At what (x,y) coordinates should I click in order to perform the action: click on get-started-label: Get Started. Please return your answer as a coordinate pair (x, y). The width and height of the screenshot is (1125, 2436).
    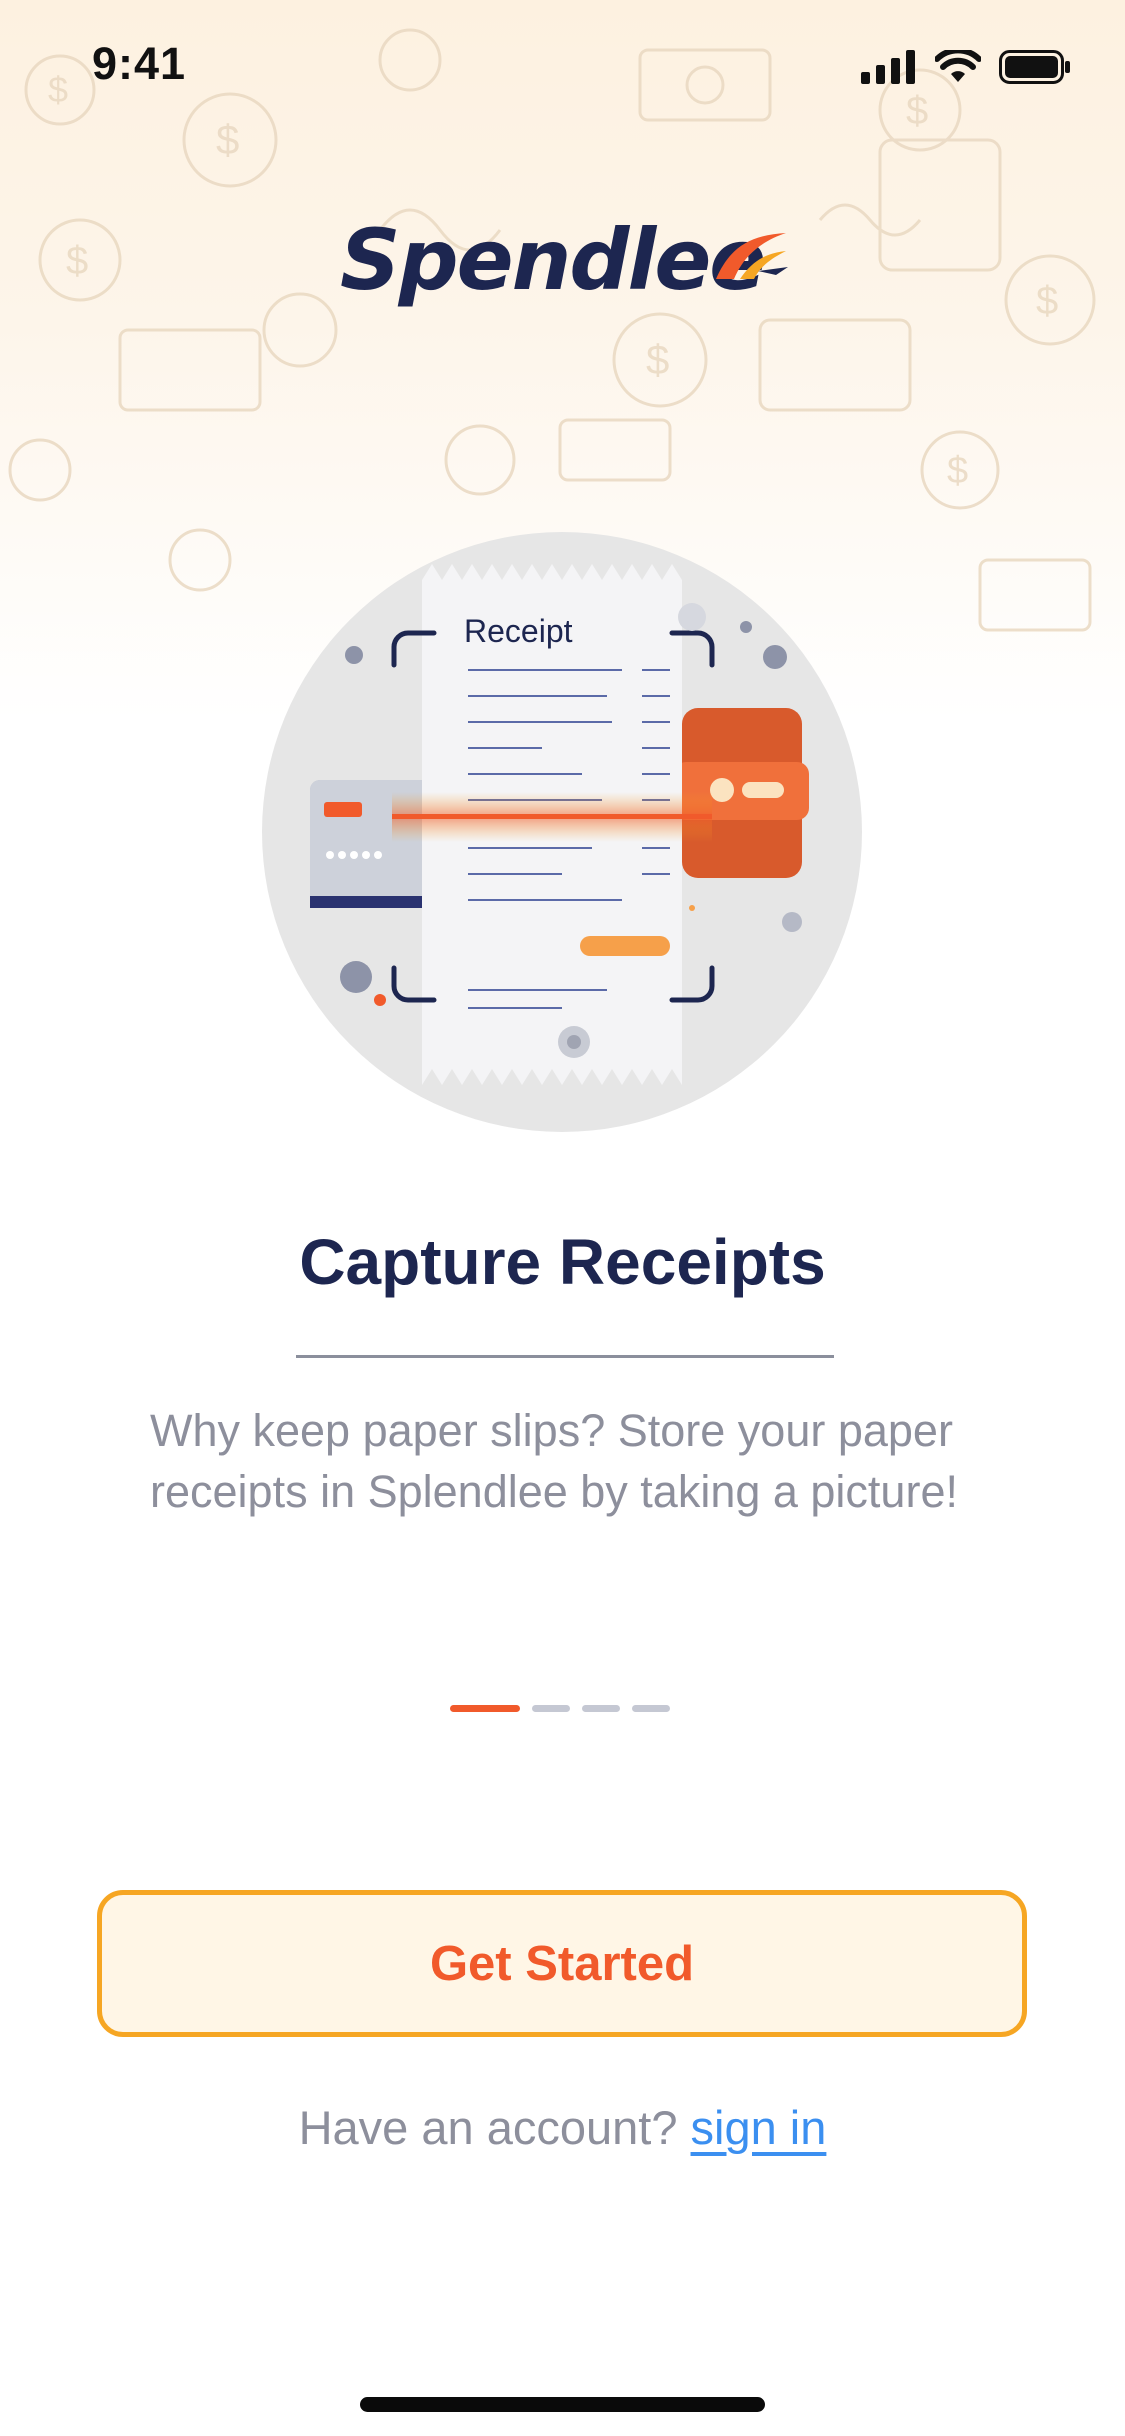
    Looking at the image, I should click on (562, 1963).